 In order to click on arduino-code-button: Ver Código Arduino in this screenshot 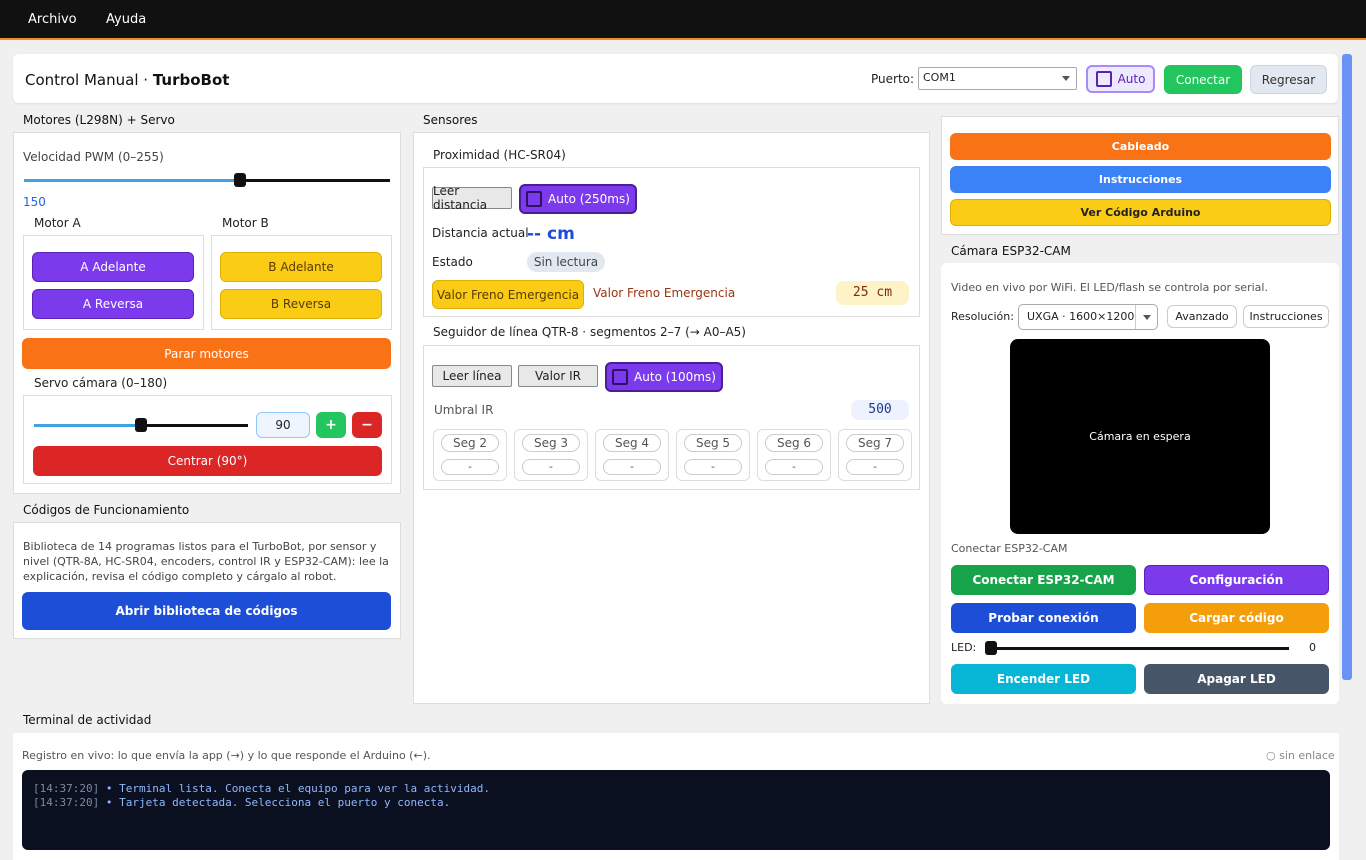, I will do `click(1140, 212)`.